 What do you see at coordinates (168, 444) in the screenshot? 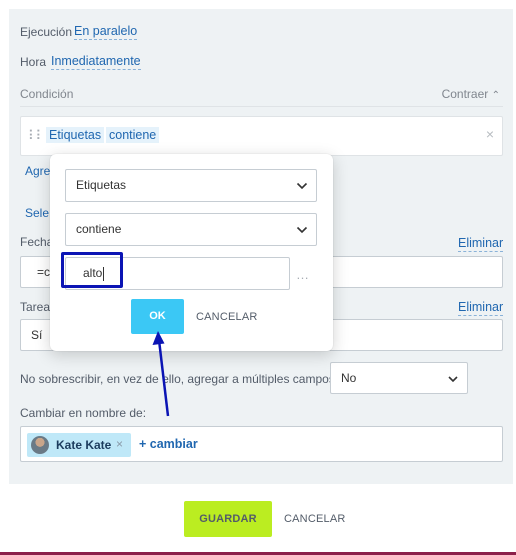
I see `add-change-link: + cambiar` at bounding box center [168, 444].